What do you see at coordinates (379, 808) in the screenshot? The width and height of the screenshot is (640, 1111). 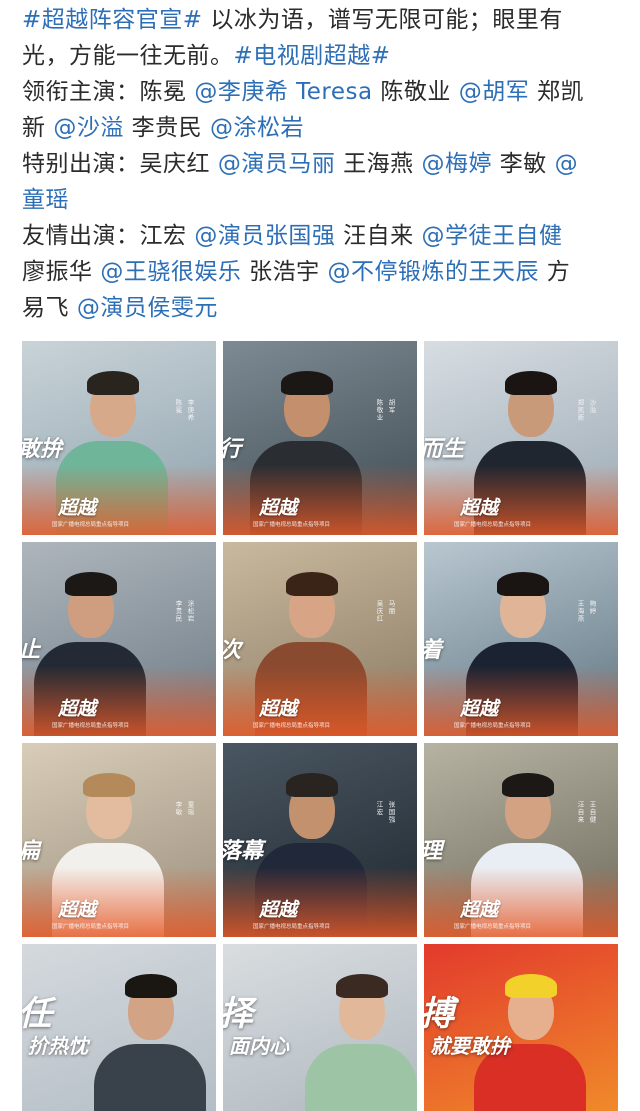 I see `poster-cast-name: 江宏` at bounding box center [379, 808].